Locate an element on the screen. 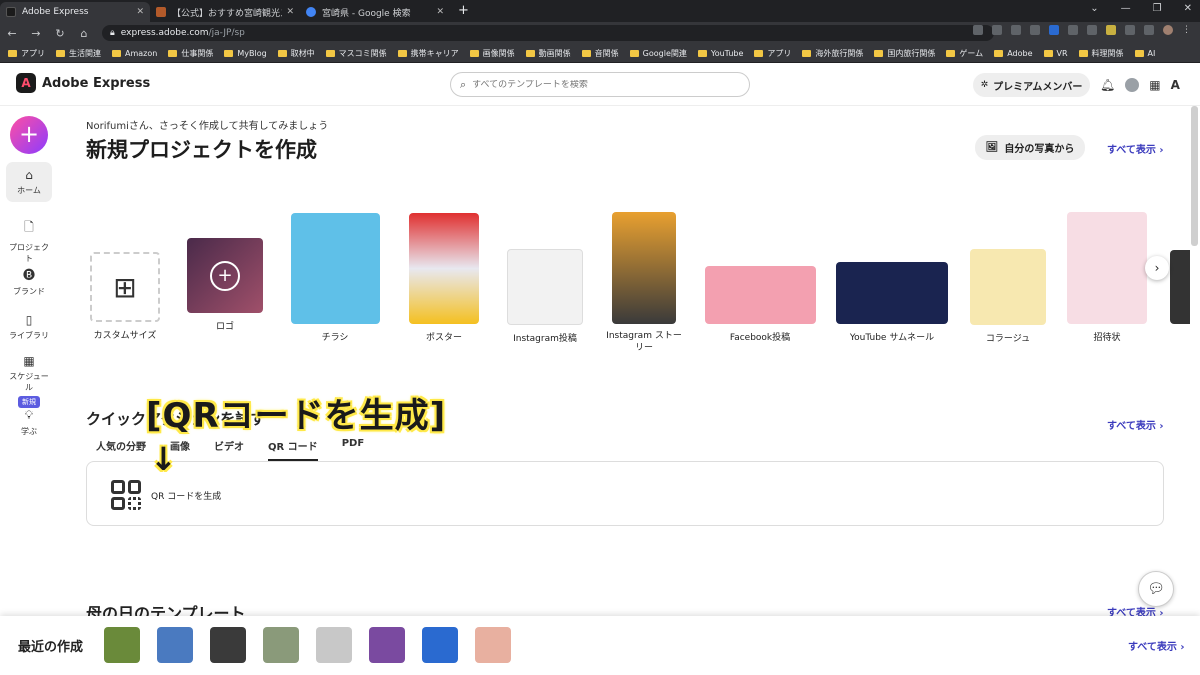  template-invitation: 招待状 is located at coordinates (1107, 277).